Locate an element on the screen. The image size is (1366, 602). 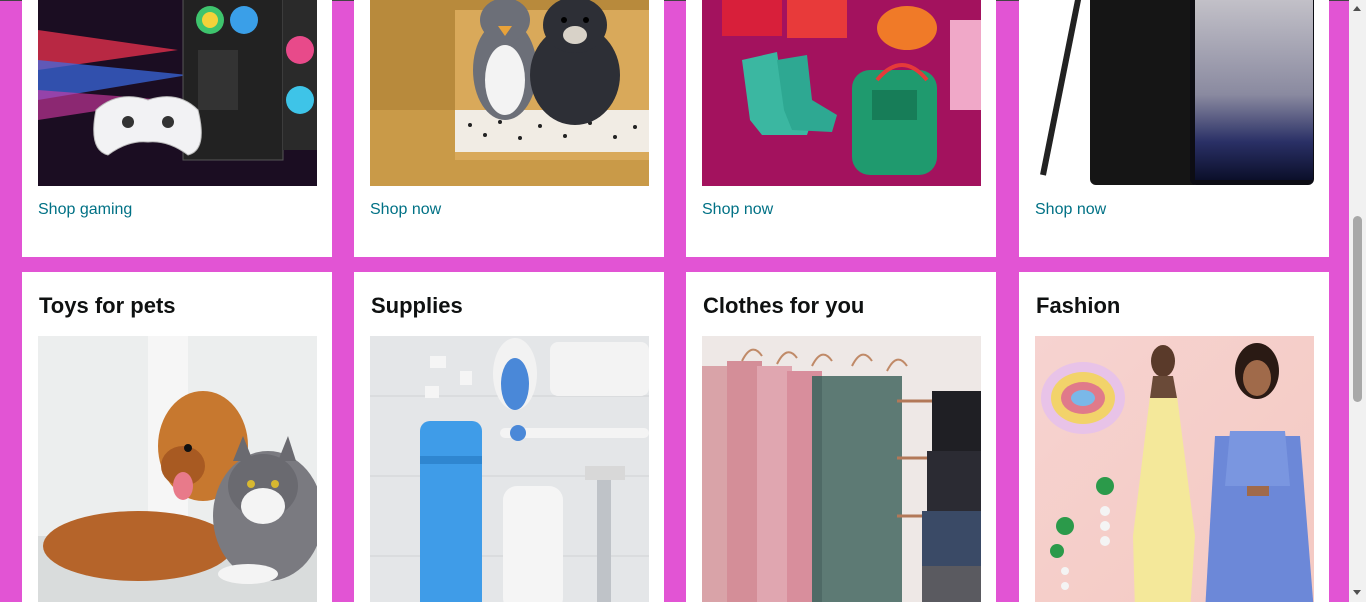
card-title: Supplies is located at coordinates (417, 305).